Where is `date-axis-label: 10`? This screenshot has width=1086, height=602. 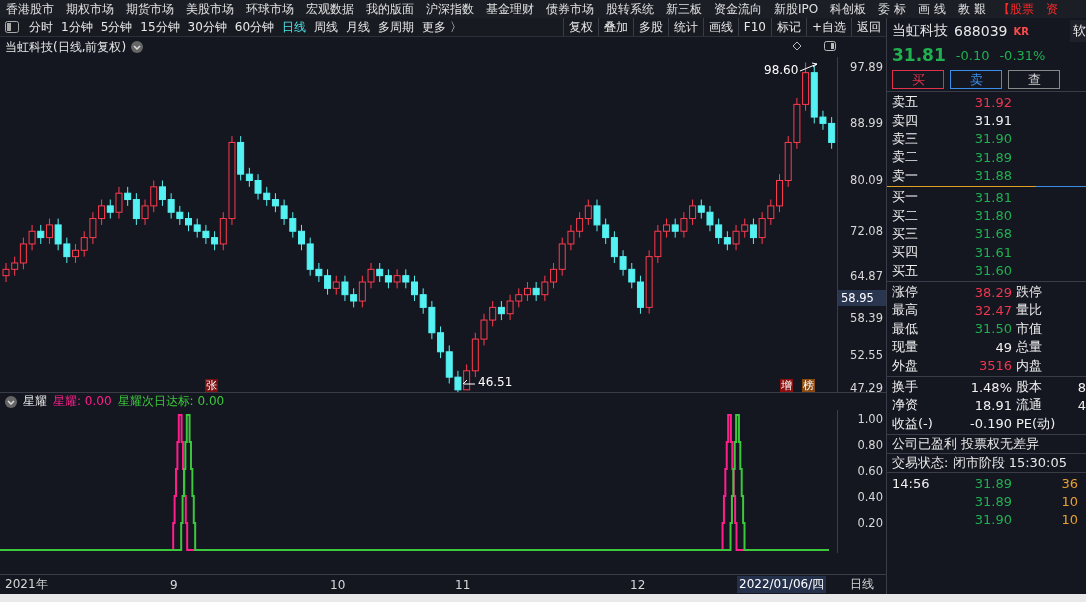
date-axis-label: 10 is located at coordinates (338, 584).